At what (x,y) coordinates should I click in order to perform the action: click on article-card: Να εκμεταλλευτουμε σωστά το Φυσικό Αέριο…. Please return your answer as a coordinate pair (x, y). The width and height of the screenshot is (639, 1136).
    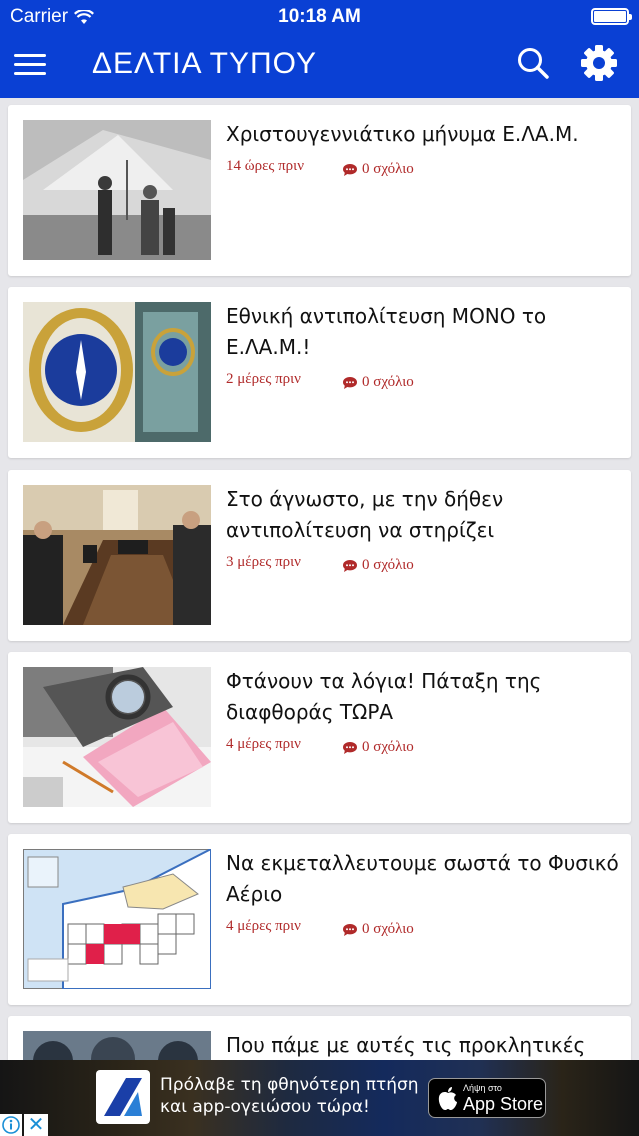
    Looking at the image, I should click on (319, 919).